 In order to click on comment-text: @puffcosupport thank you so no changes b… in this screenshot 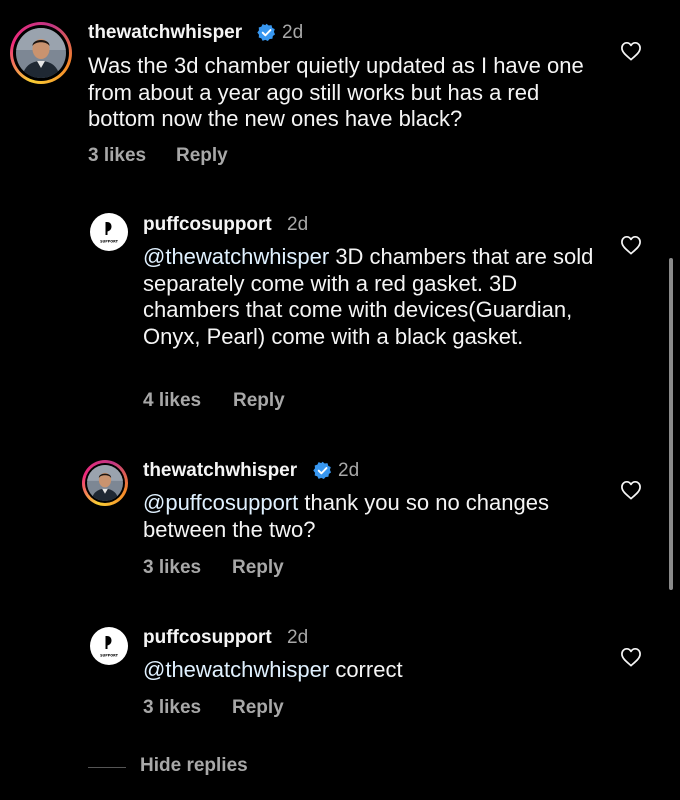, I will do `click(375, 516)`.